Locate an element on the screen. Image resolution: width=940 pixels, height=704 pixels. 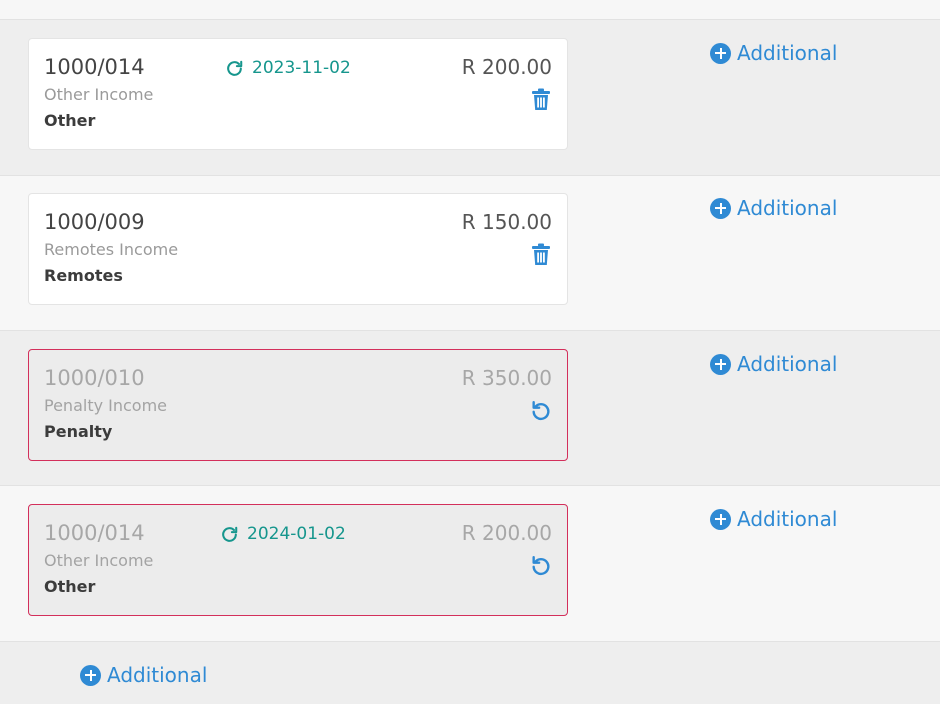
line-item-card: 1000/009 R 150.00 Remotes Income Remotes is located at coordinates (298, 249).